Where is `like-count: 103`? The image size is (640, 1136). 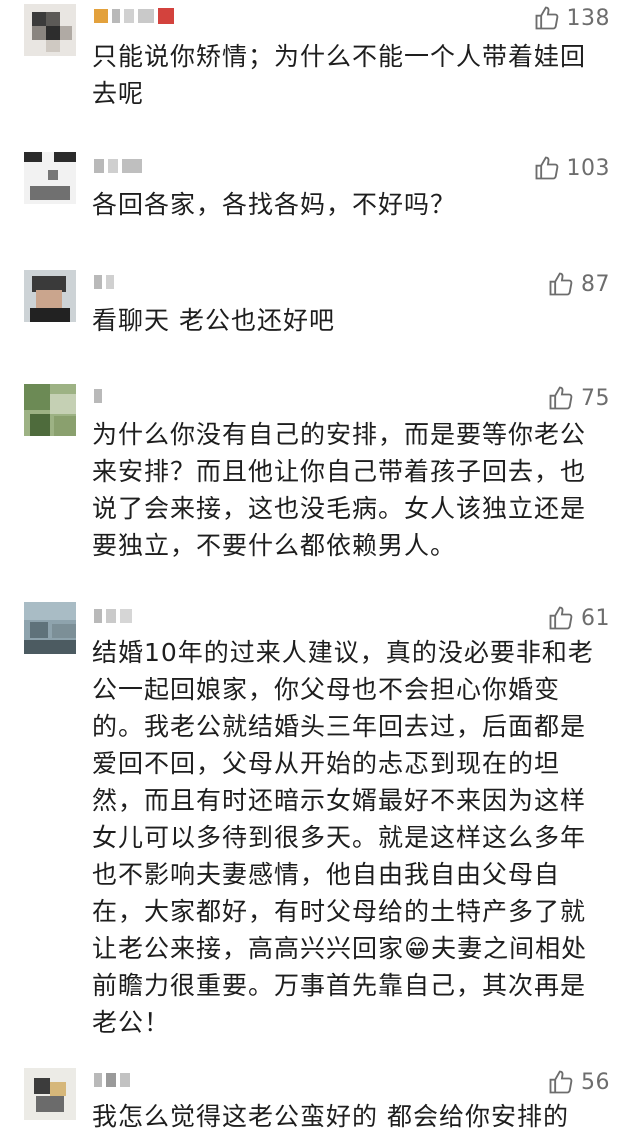
like-count: 103 is located at coordinates (588, 168).